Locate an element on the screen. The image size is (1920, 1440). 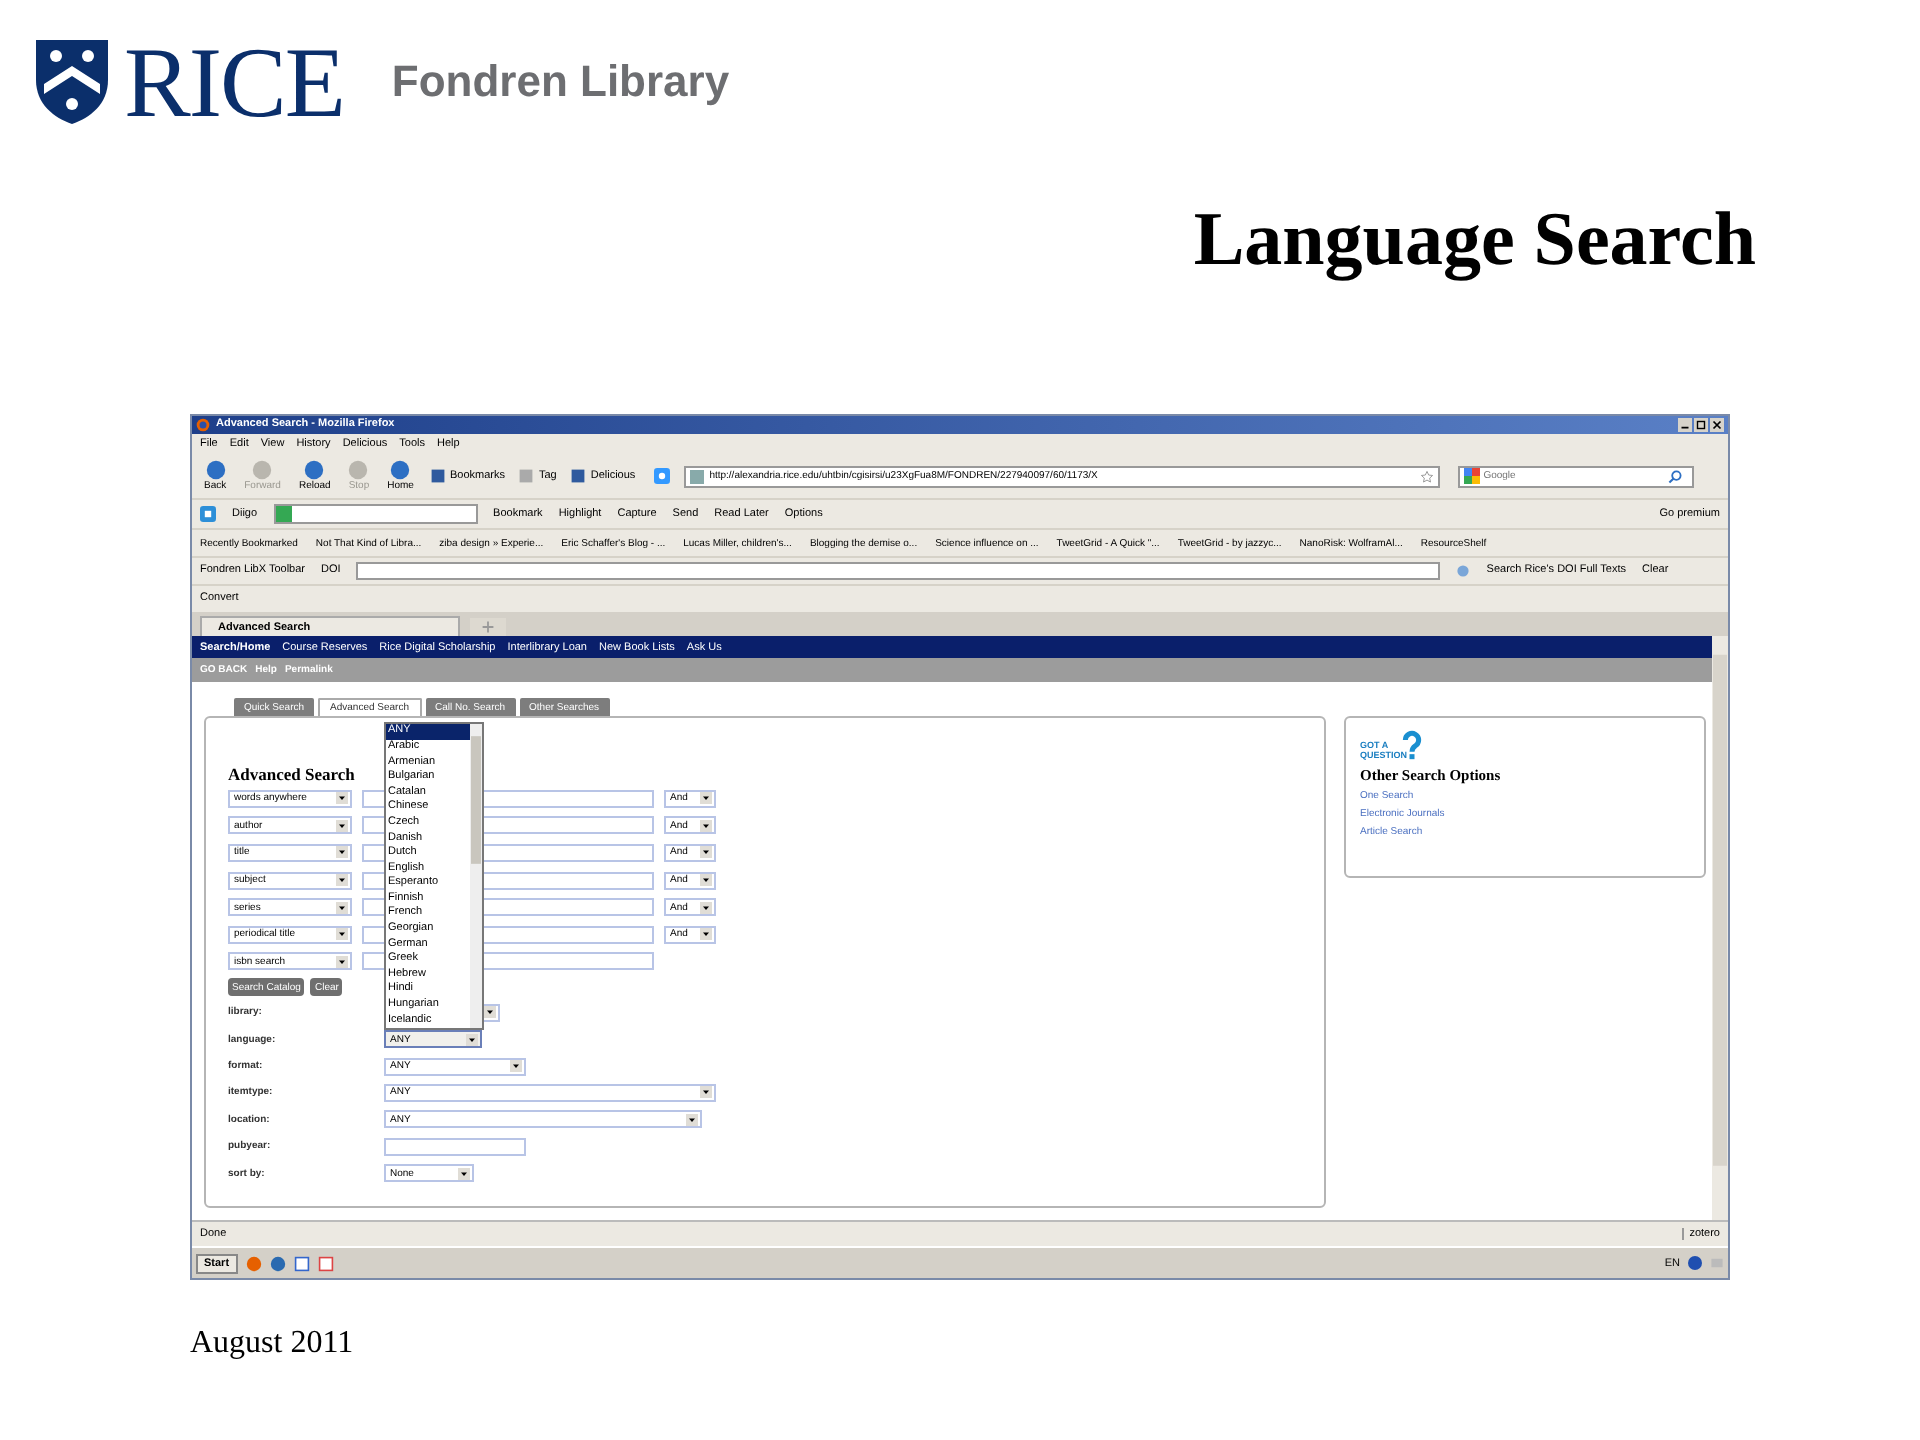
panel-heading: Advanced Search is located at coordinates (291, 774).